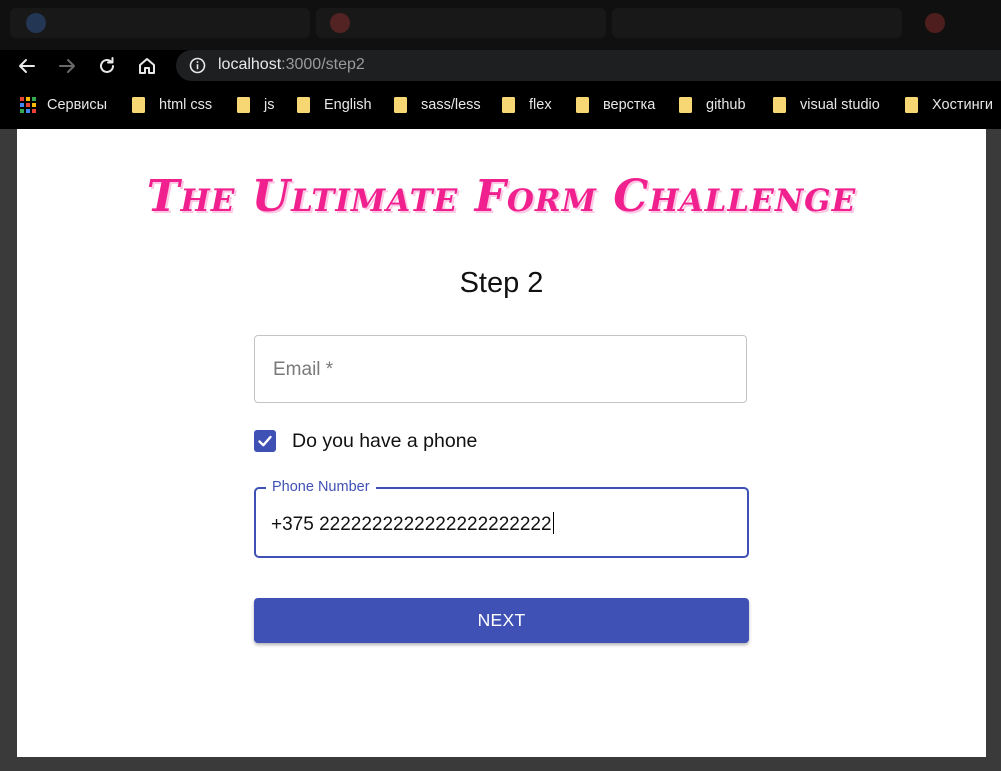  I want to click on bookmark-label: github, so click(726, 105).